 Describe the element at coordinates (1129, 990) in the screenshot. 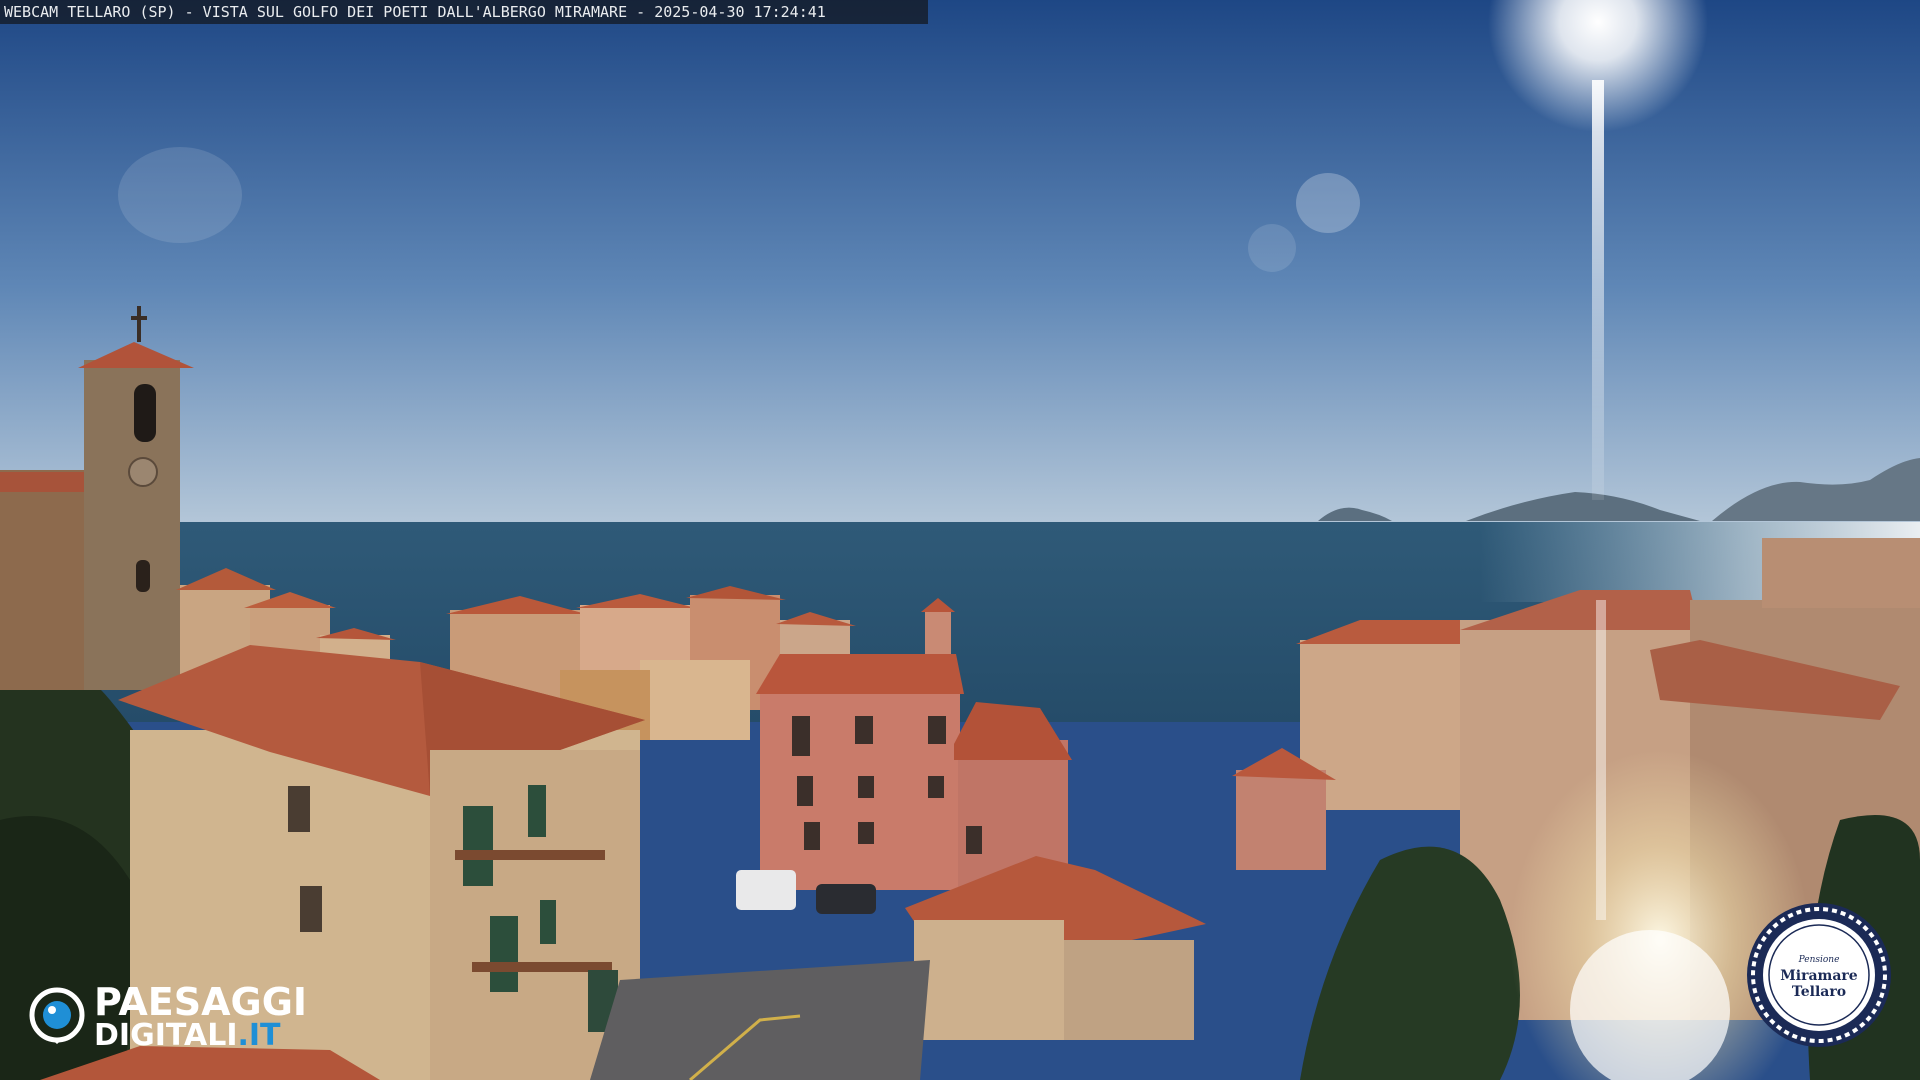

I see `center-house-wing` at that location.